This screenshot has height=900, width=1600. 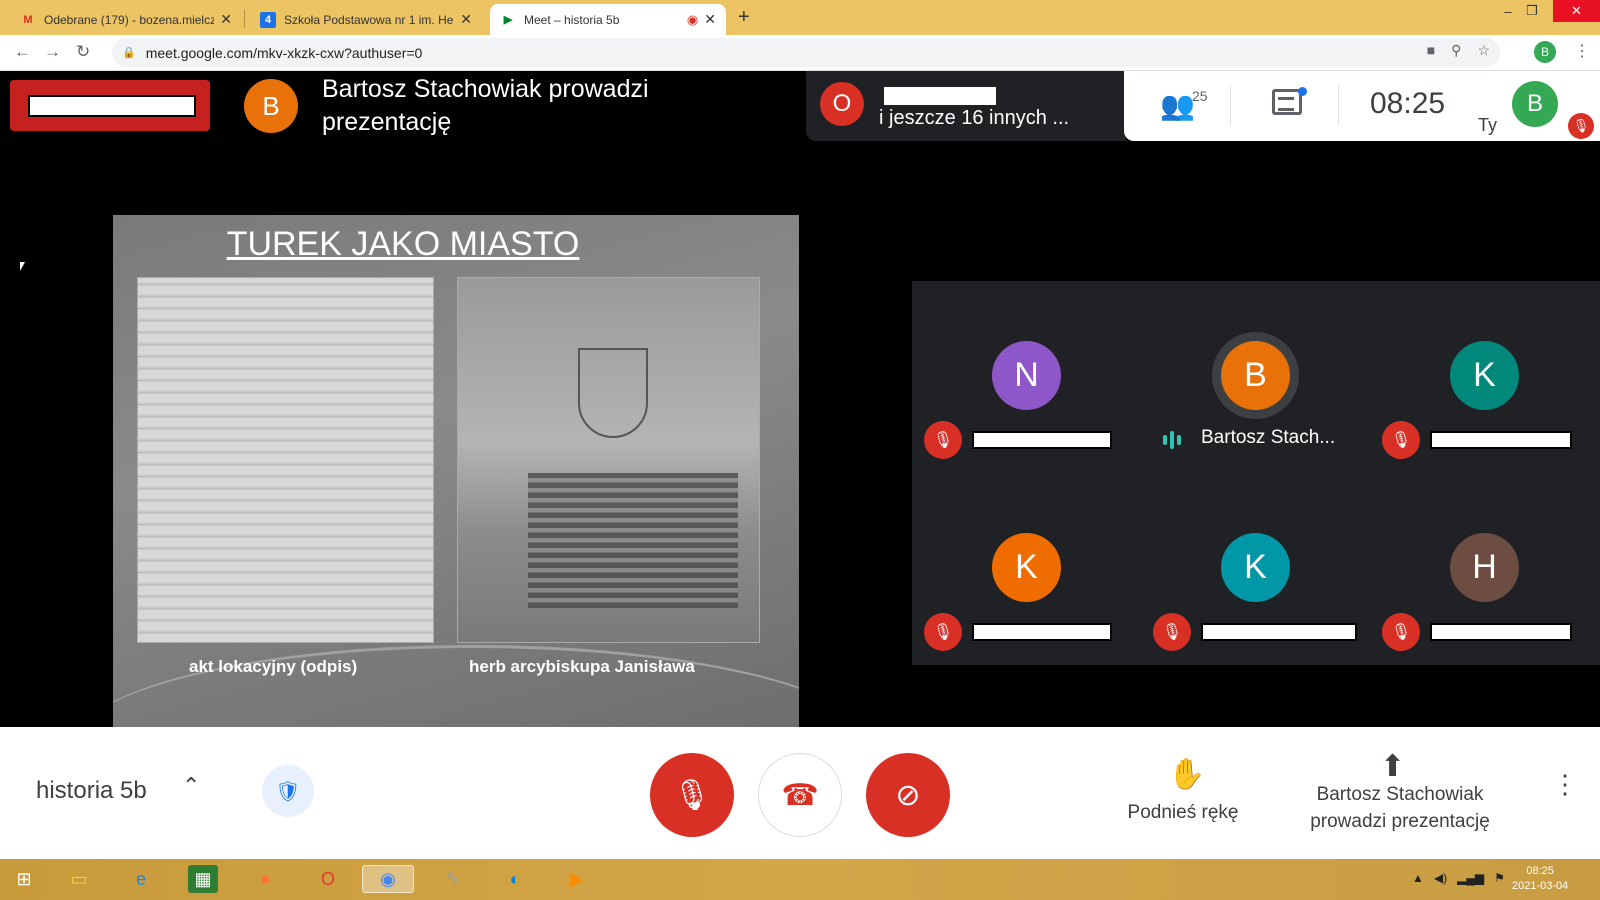 I want to click on tab-label: Odebrane (179) - bozena.mielcza, so click(x=129, y=19).